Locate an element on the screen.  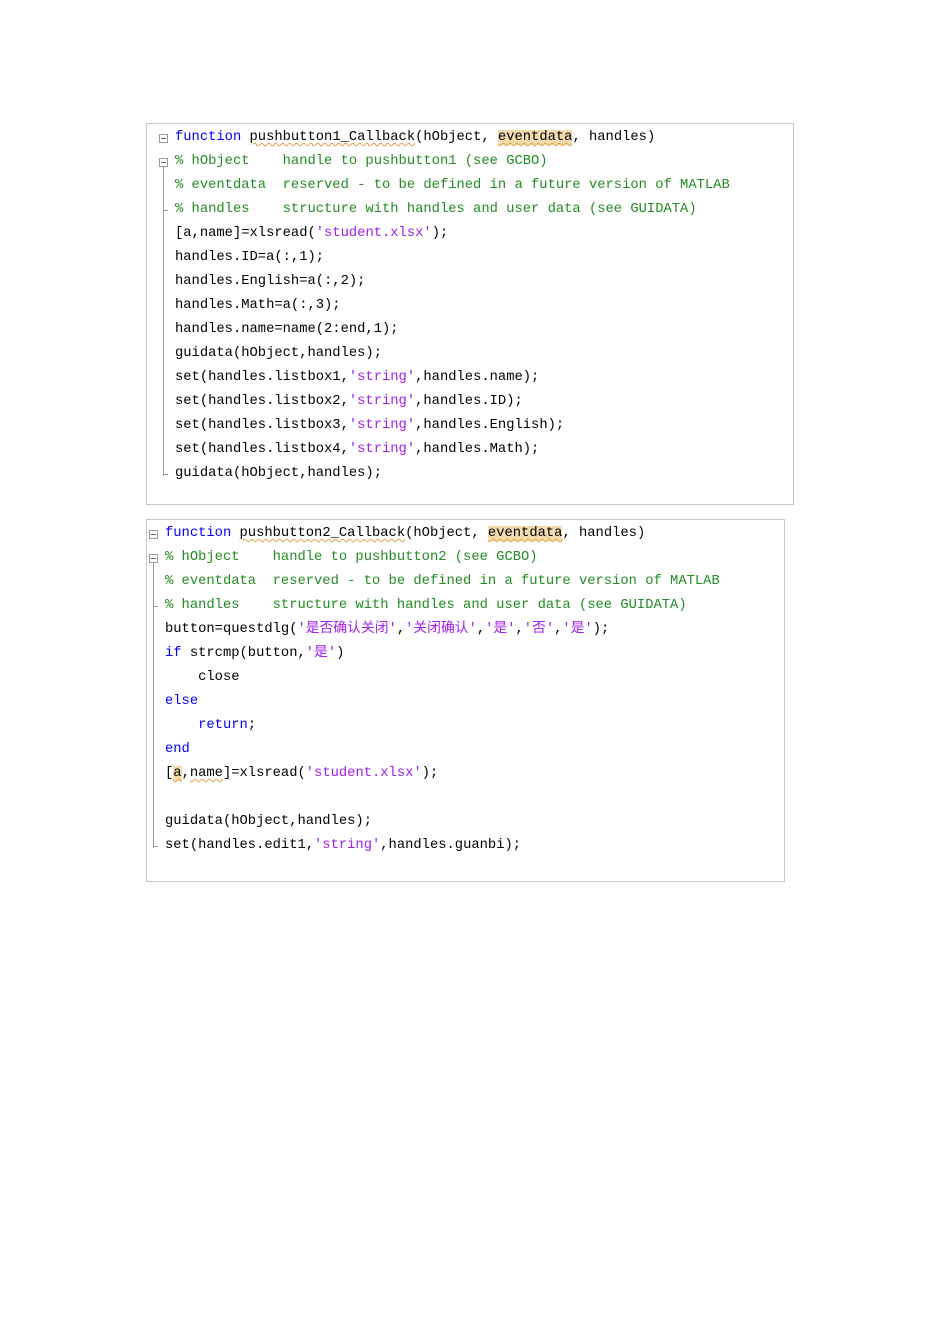
code-token: ,handles.English); is located at coordinates (490, 425).